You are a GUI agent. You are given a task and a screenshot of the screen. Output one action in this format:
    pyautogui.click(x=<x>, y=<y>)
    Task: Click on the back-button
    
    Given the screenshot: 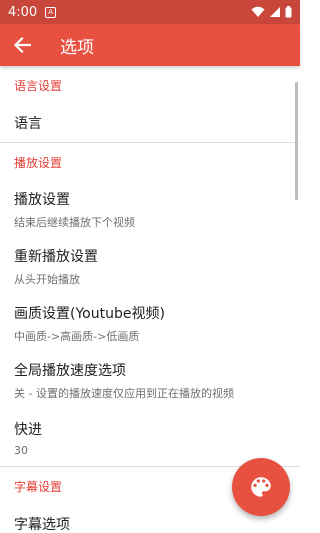 What is the action you would take?
    pyautogui.click(x=22, y=45)
    